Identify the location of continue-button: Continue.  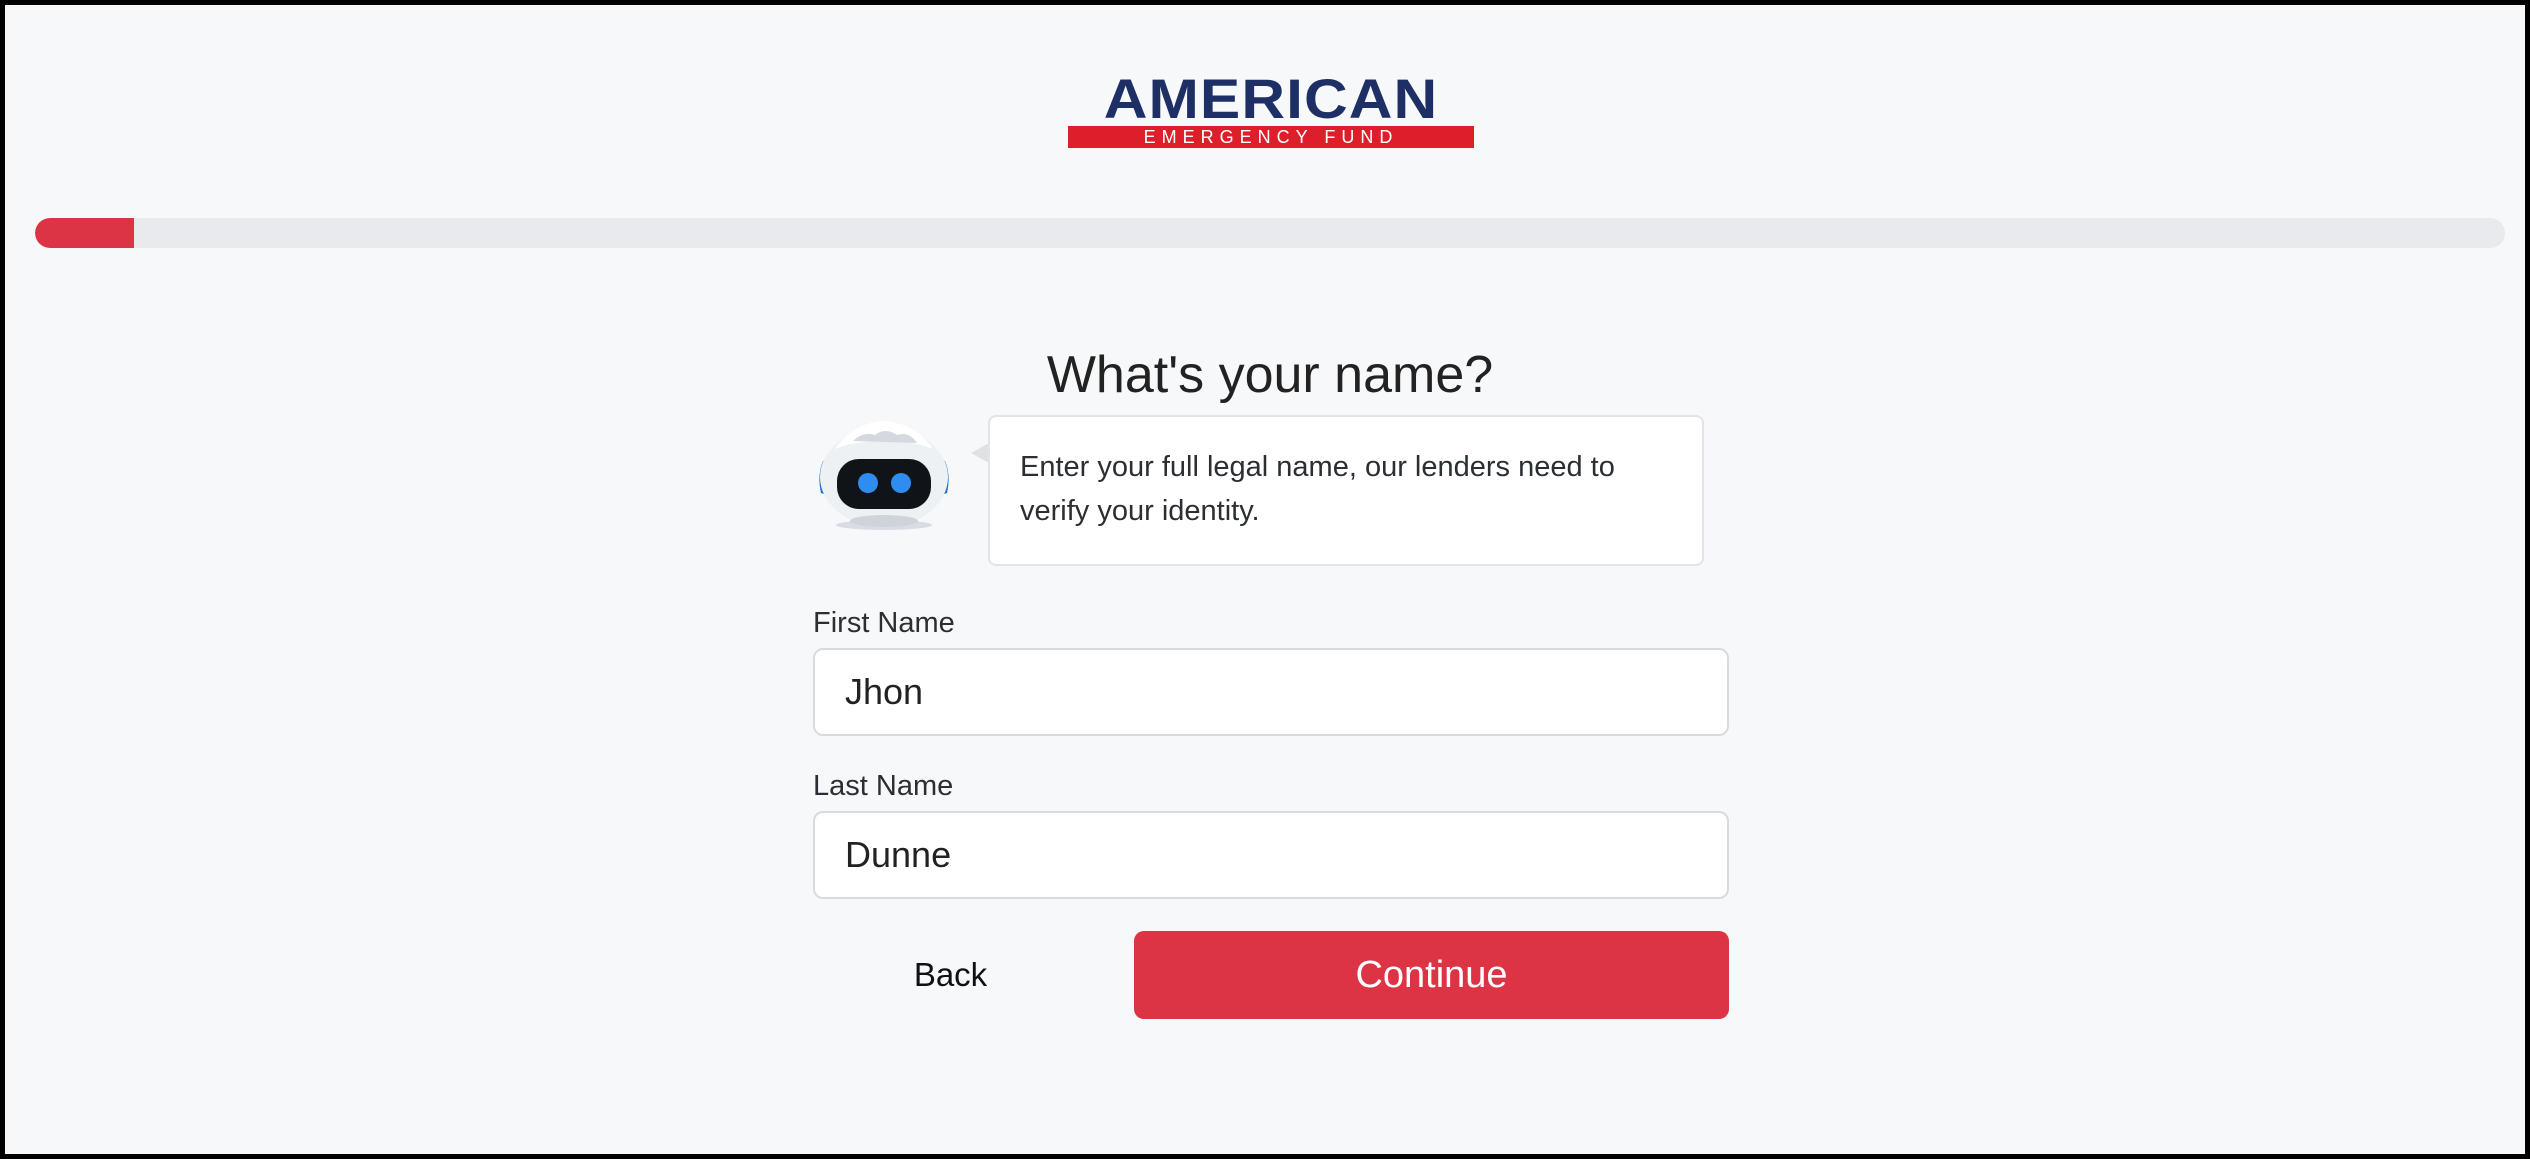
(1431, 975).